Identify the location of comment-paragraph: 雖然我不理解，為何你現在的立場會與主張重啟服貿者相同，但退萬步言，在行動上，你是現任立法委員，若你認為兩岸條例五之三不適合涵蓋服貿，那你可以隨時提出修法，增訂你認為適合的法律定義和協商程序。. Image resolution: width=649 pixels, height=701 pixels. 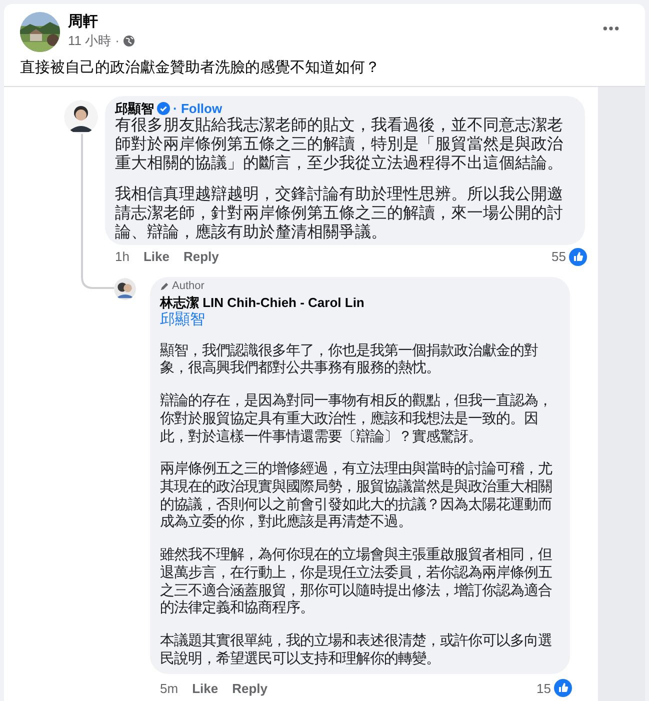
(356, 582).